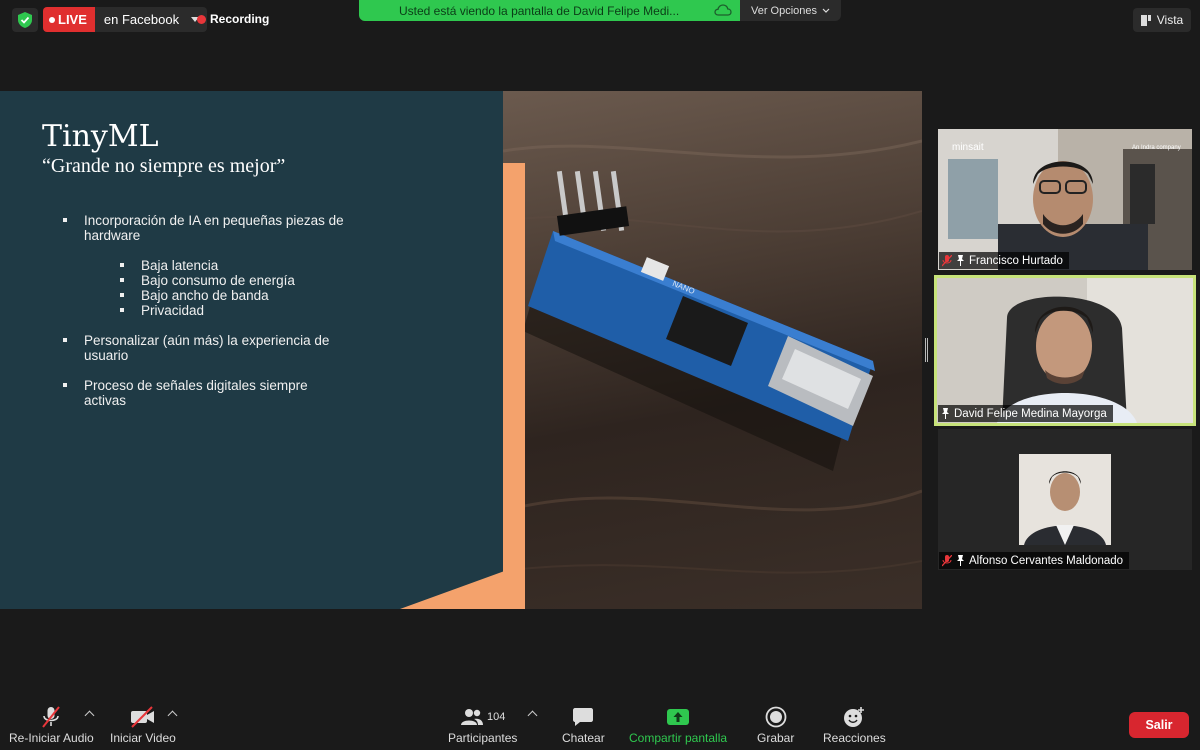 The width and height of the screenshot is (1200, 750). I want to click on participant-name: Francisco Hurtado, so click(1016, 260).